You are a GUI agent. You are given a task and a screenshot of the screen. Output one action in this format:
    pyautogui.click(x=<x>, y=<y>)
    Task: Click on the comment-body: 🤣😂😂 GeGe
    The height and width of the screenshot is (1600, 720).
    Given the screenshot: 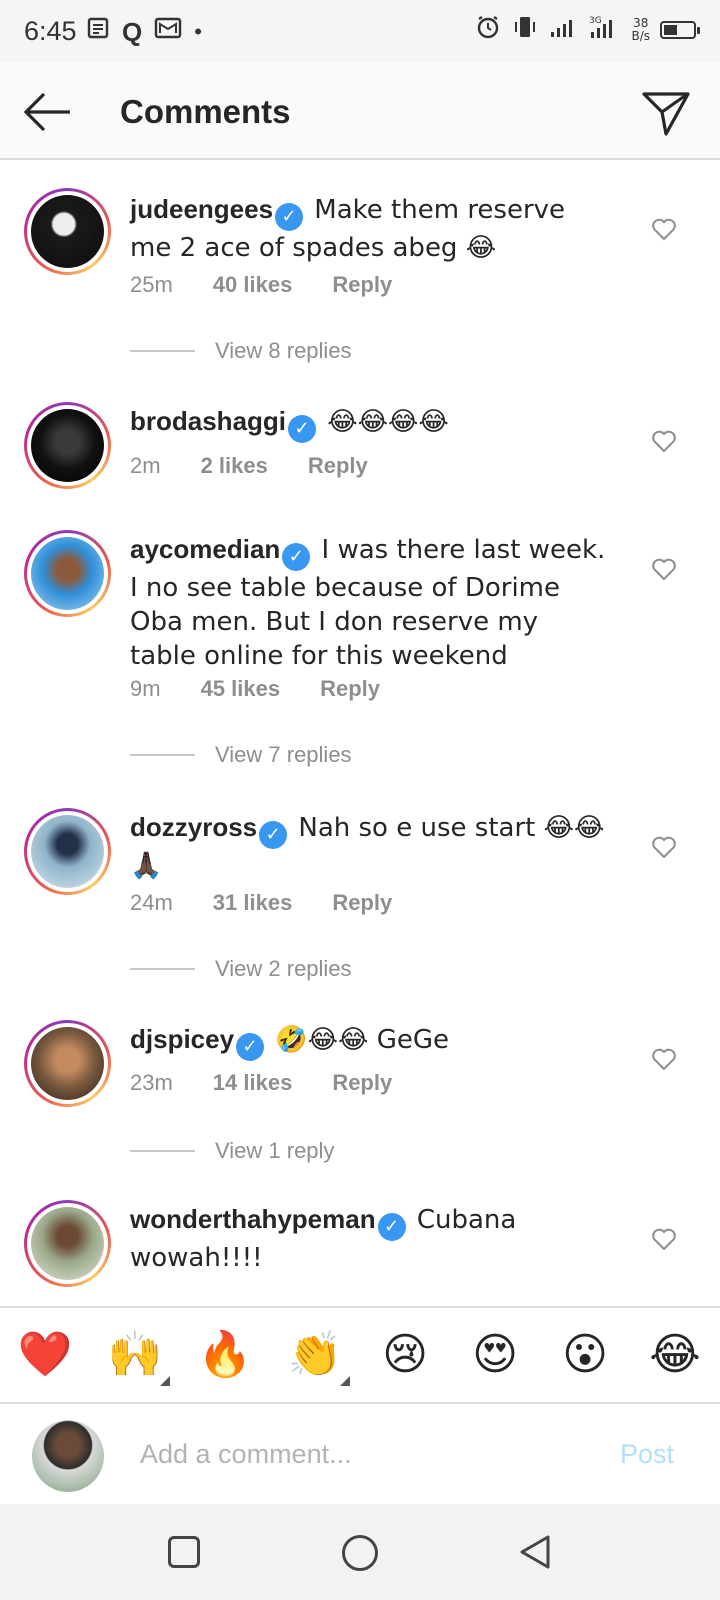 What is the action you would take?
    pyautogui.click(x=362, y=1040)
    